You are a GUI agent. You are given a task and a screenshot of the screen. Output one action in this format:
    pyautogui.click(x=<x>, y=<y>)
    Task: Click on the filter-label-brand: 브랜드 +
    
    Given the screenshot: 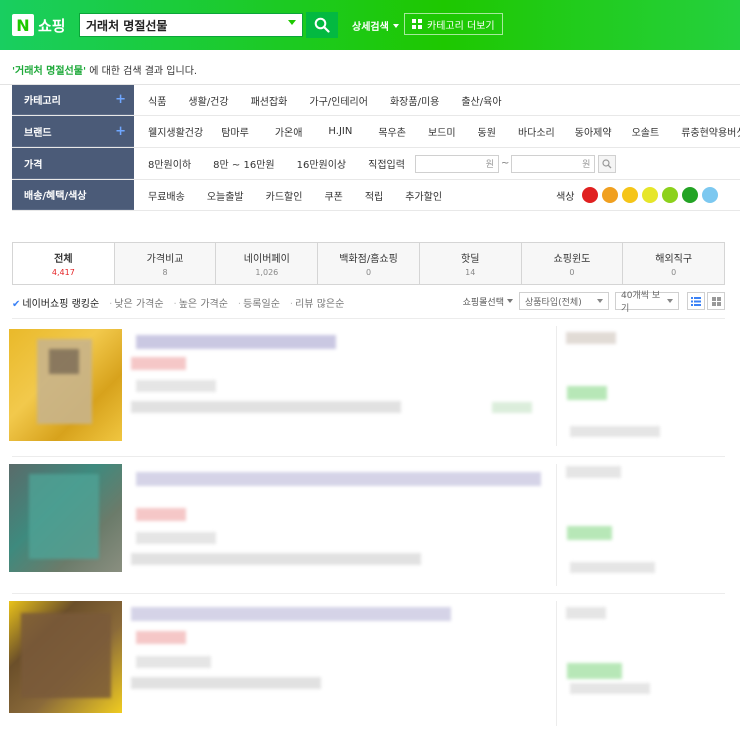 What is the action you would take?
    pyautogui.click(x=73, y=131)
    